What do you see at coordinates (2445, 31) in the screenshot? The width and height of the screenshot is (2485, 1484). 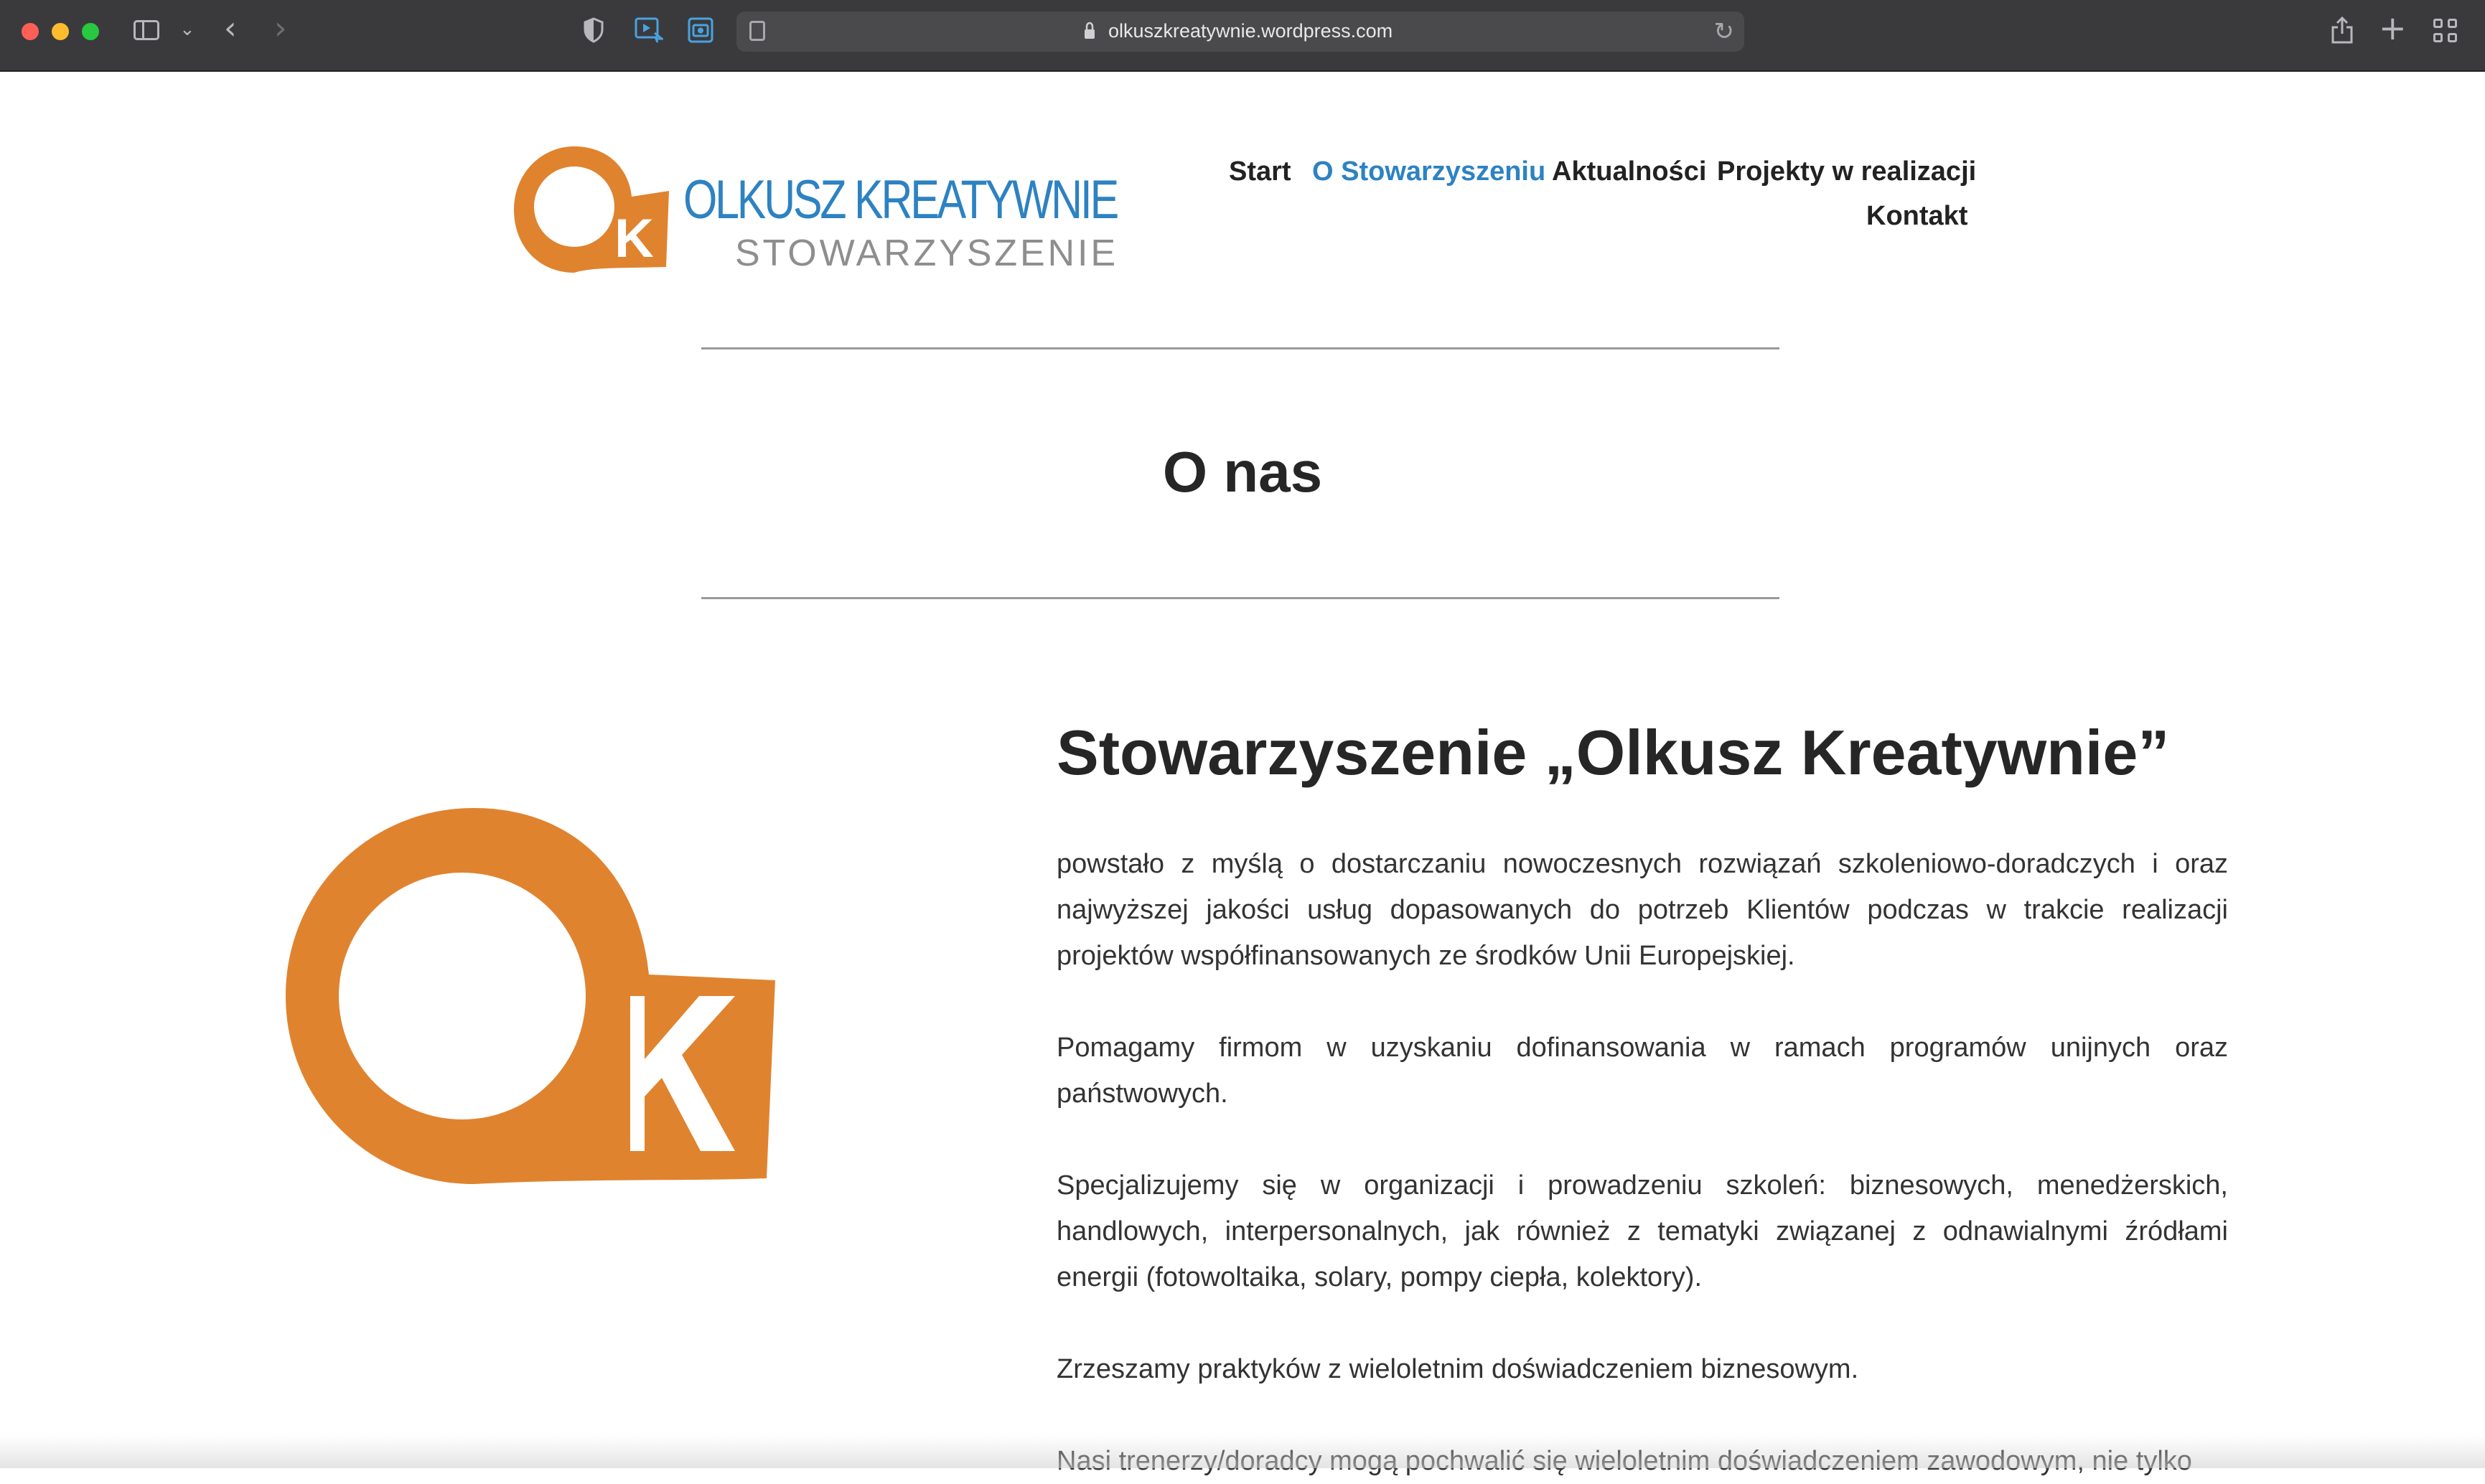 I see `tab-overview-icon` at bounding box center [2445, 31].